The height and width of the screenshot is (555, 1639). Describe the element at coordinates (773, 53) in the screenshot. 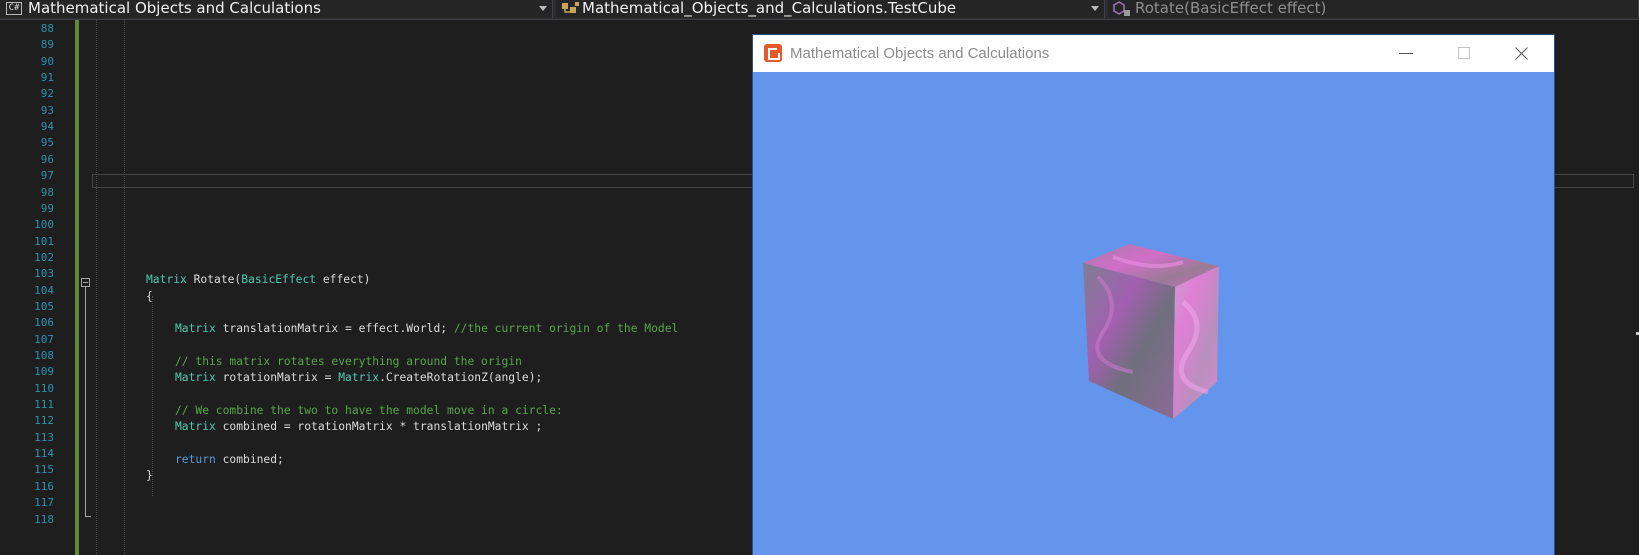

I see `monogame-logo-icon` at that location.